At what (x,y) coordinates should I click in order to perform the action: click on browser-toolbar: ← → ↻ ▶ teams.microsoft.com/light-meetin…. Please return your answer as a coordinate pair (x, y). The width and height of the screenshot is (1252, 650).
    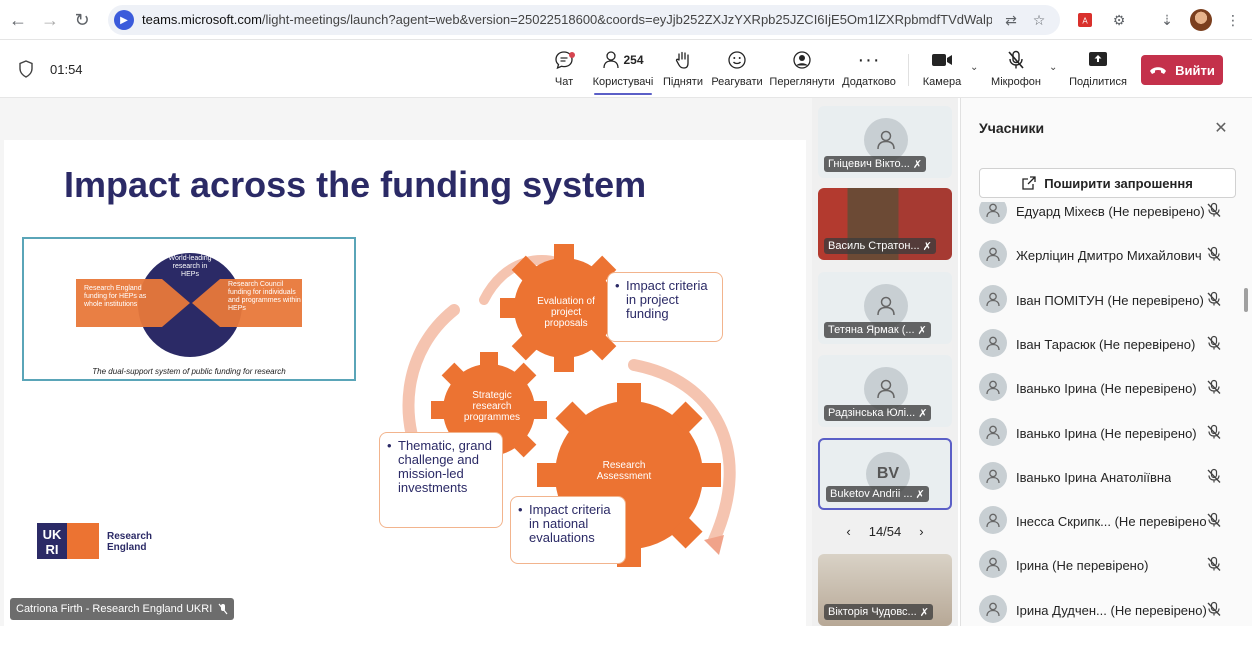
    Looking at the image, I should click on (626, 20).